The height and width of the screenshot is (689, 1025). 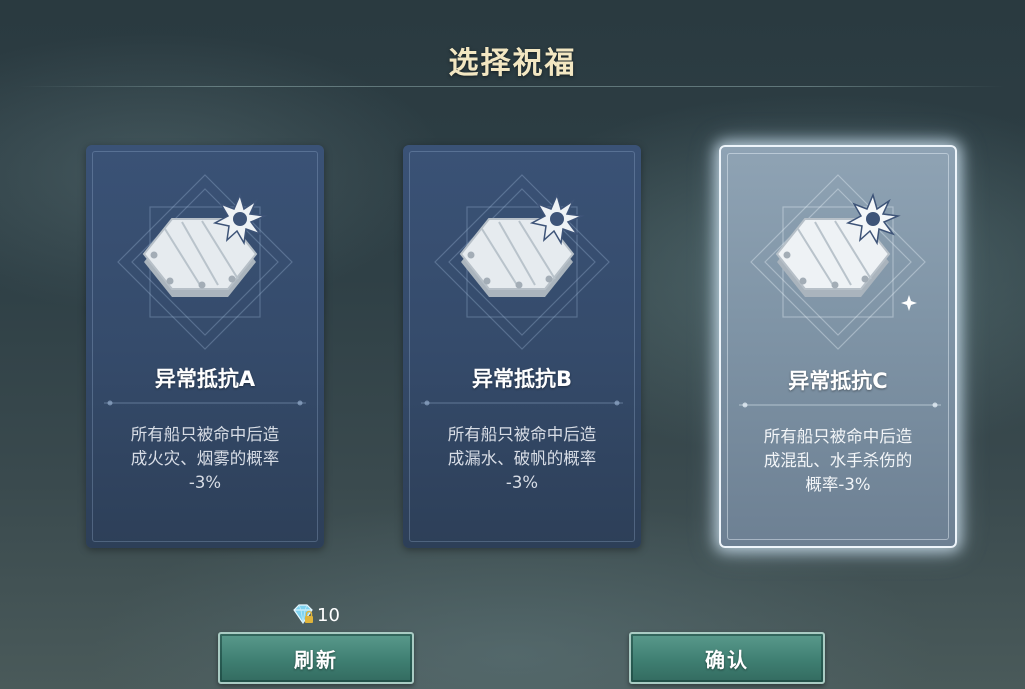 I want to click on card-description: 所有船只被命中后造 成混乱、水手杀伤的 概率-3%, so click(x=838, y=460).